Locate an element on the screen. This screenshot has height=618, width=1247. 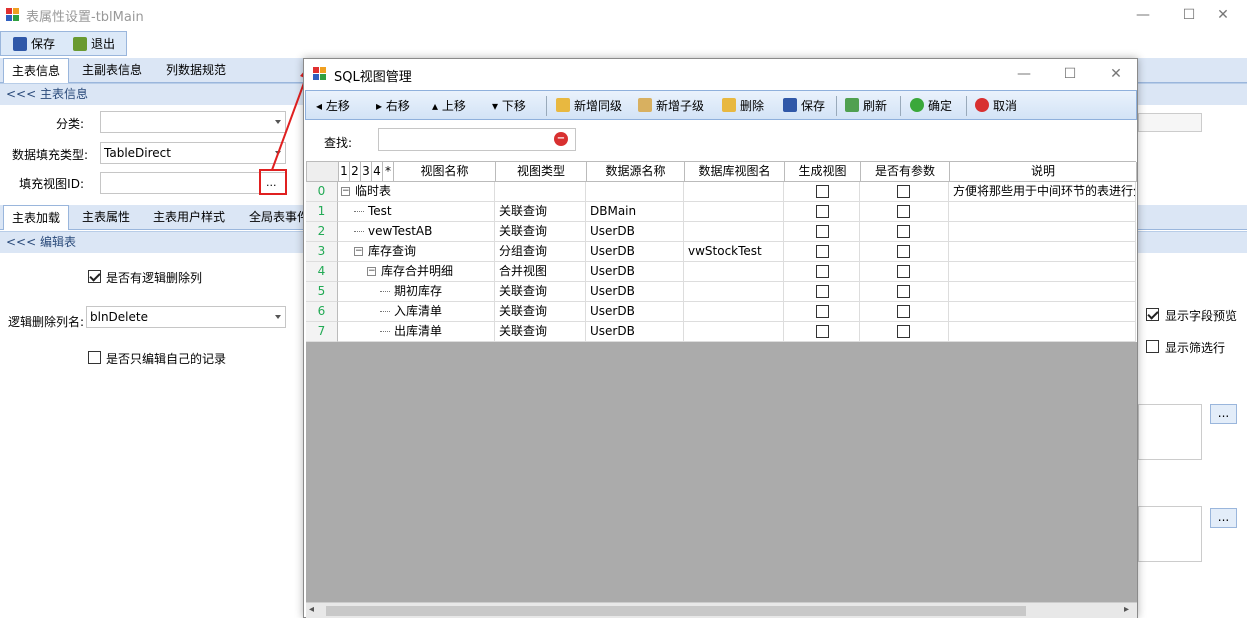
refresh-button: 刷新 is located at coordinates (865, 106).